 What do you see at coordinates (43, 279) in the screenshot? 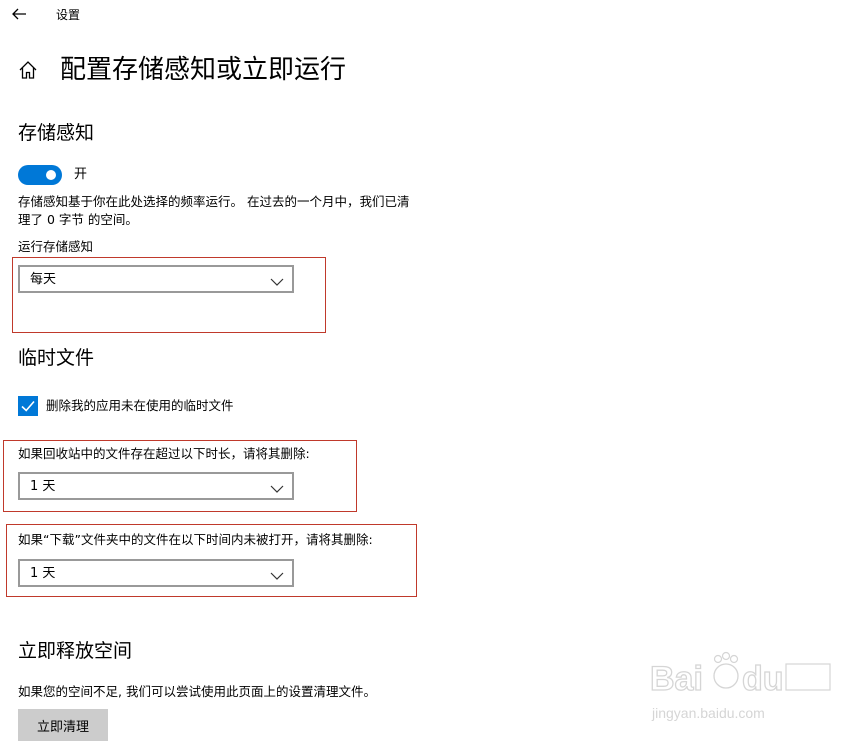
I see `run-frequency-value: 每天` at bounding box center [43, 279].